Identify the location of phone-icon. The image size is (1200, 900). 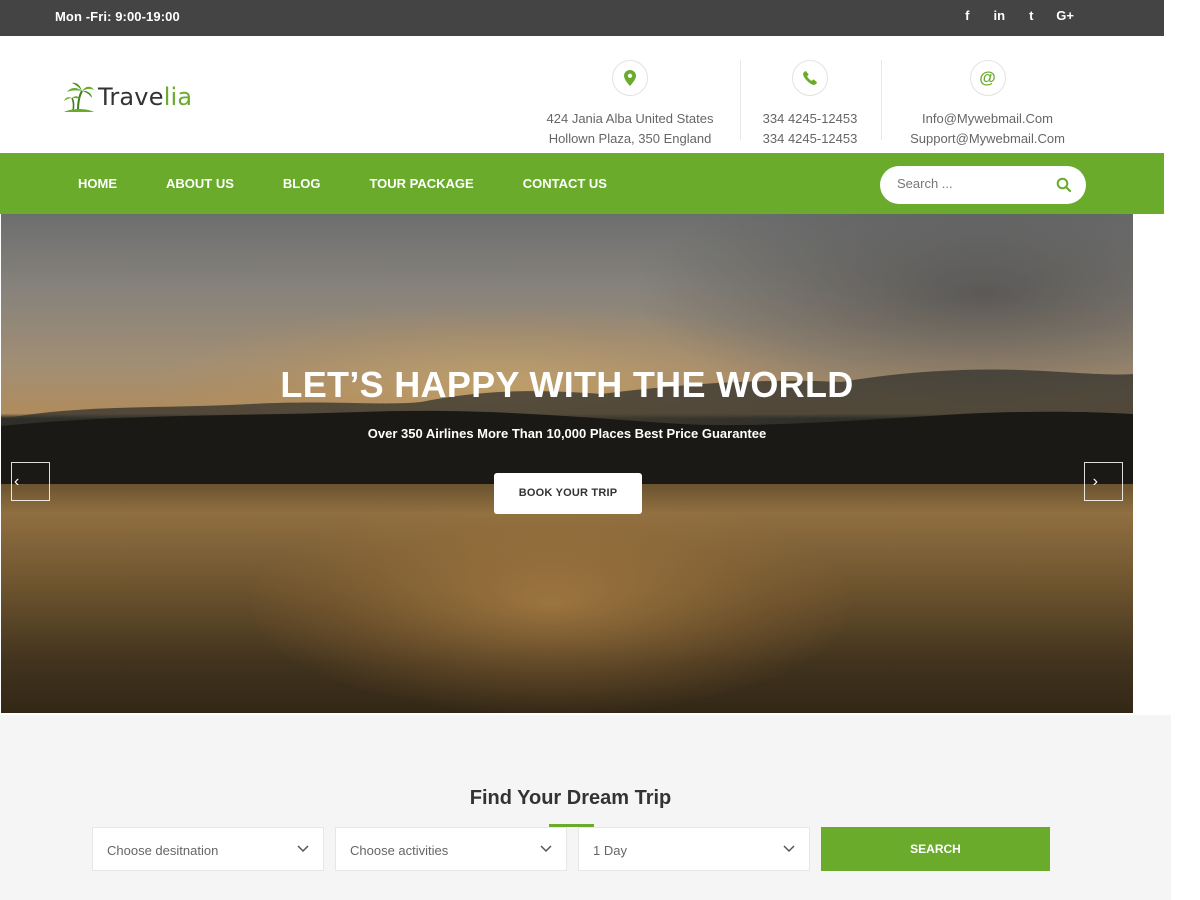
(810, 78).